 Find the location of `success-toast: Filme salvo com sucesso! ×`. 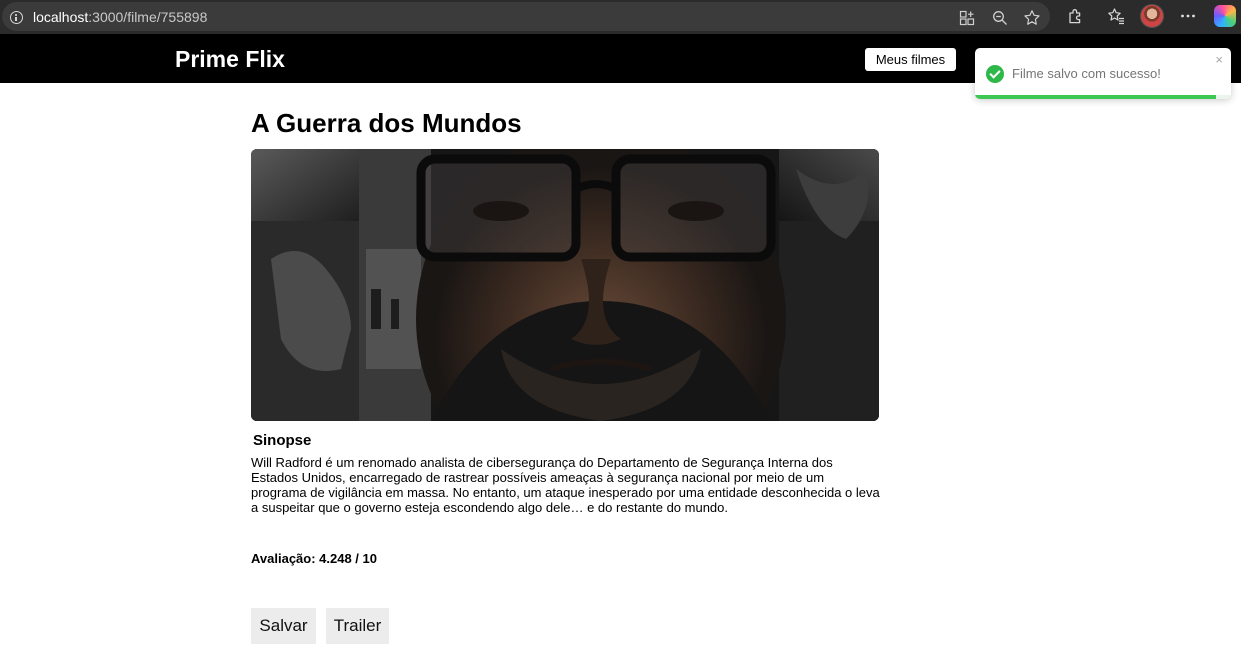

success-toast: Filme salvo com sucesso! × is located at coordinates (1103, 73).